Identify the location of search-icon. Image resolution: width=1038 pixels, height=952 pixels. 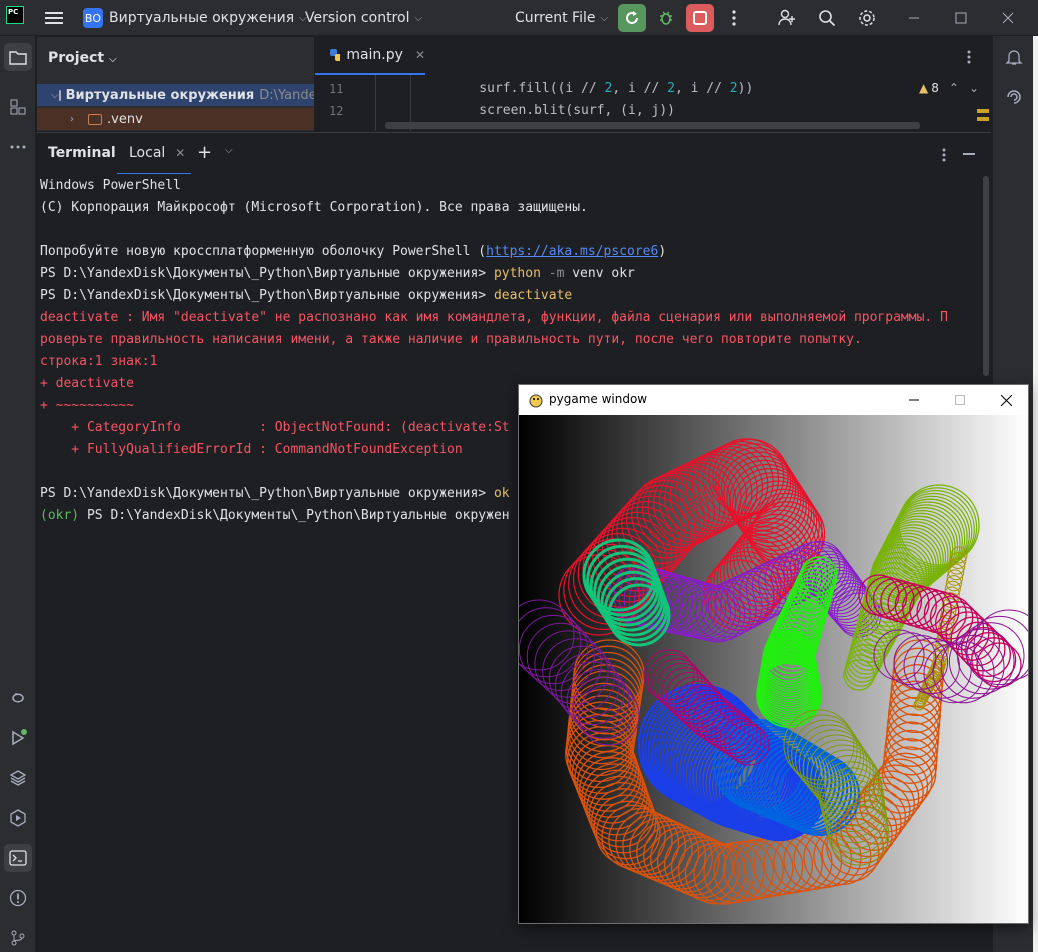
(827, 18).